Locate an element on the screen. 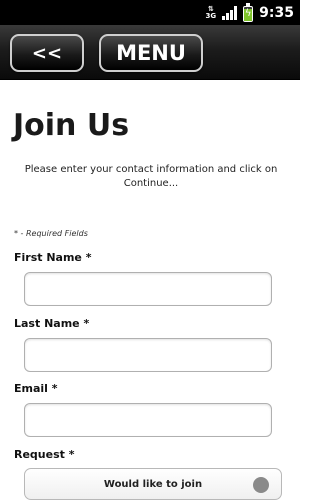 The image size is (320, 500). first-name-field is located at coordinates (148, 289).